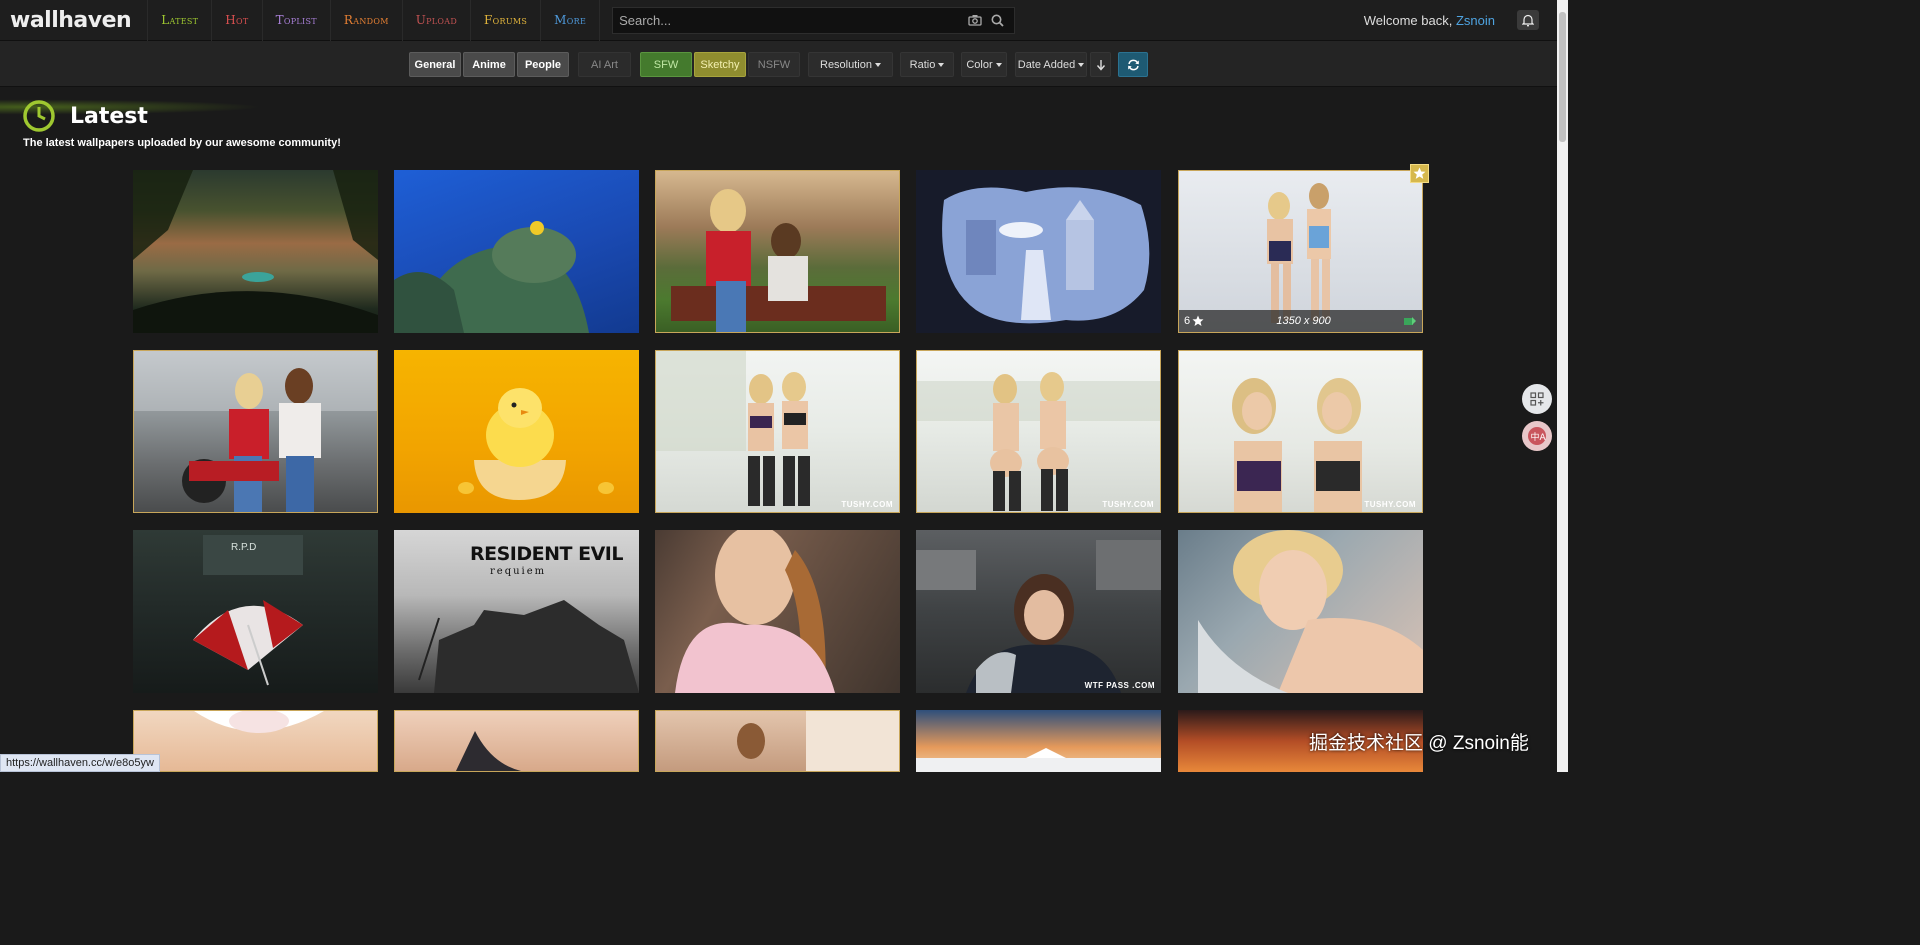 The width and height of the screenshot is (1920, 945). Describe the element at coordinates (109, 116) in the screenshot. I see `page-title: Latest` at that location.